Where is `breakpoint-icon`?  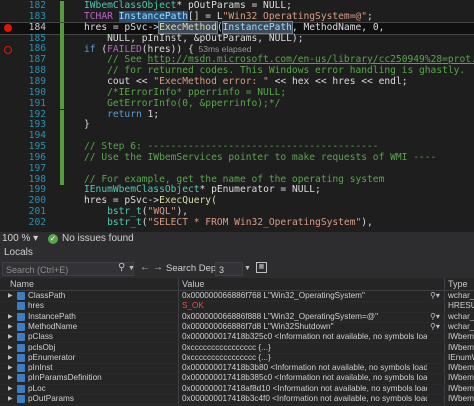
breakpoint-icon is located at coordinates (8, 28).